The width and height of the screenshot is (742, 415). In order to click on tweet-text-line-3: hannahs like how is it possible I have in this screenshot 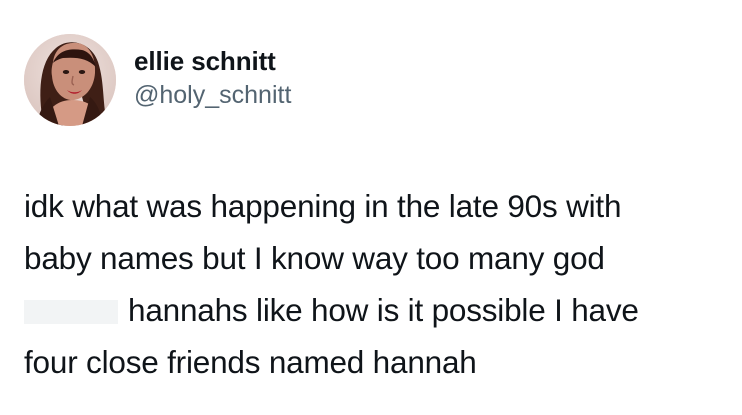, I will do `click(374, 310)`.